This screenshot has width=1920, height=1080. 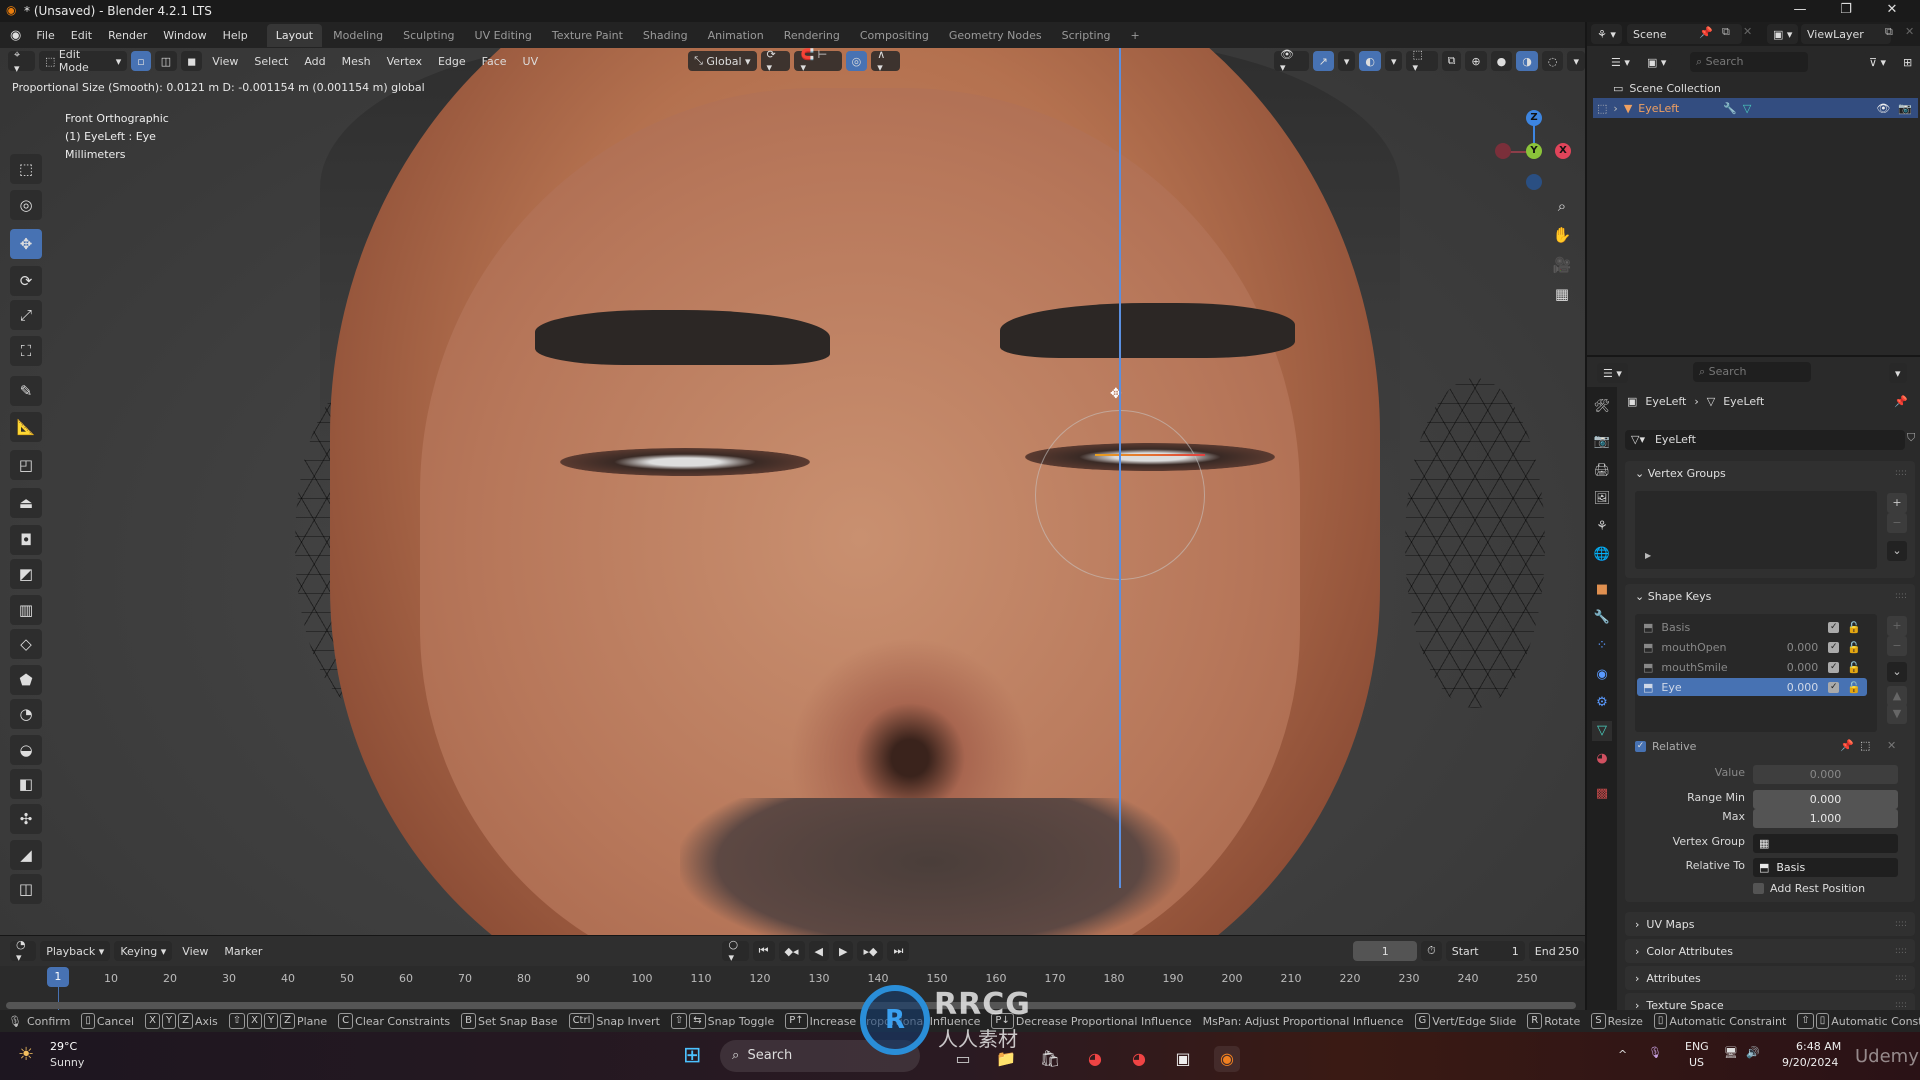 What do you see at coordinates (1323, 61) in the screenshot?
I see `gizmo-toggle: ↗` at bounding box center [1323, 61].